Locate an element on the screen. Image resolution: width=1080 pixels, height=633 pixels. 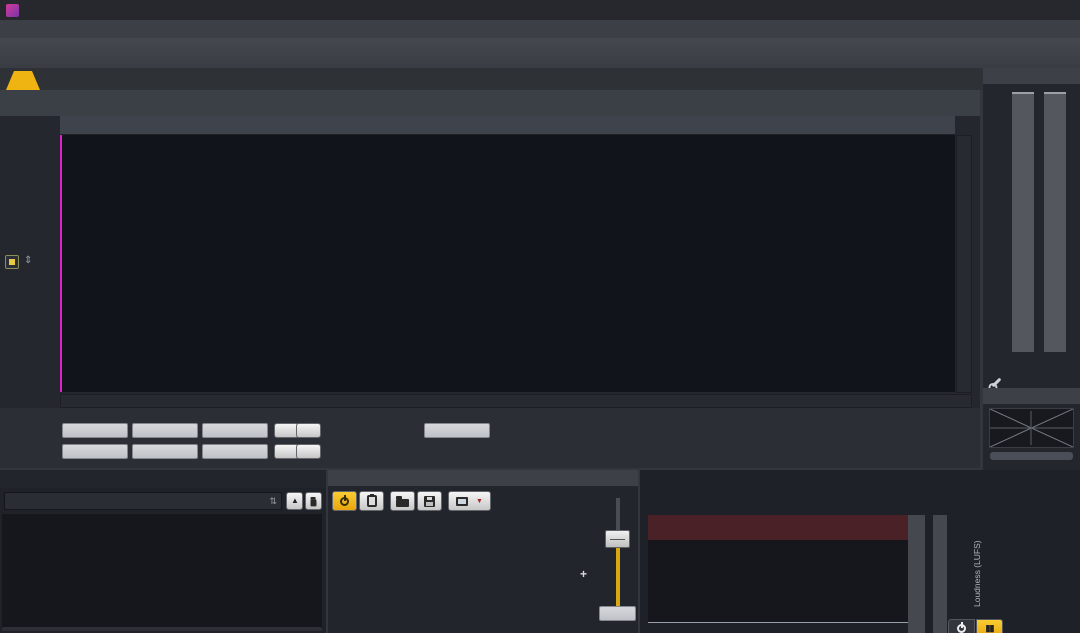
view-duration-field is located at coordinates (235, 451).